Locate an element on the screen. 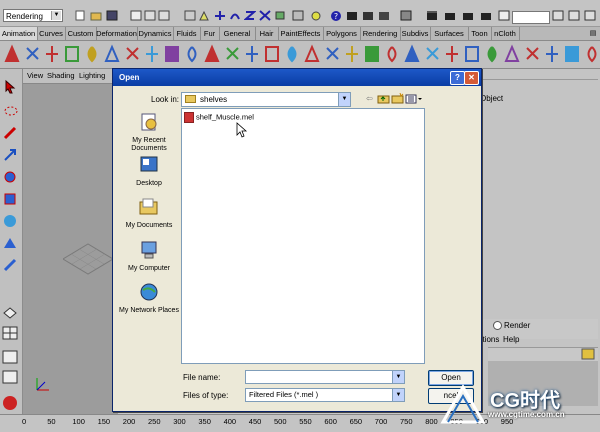  select-hierarchy-icon is located at coordinates (136, 15).